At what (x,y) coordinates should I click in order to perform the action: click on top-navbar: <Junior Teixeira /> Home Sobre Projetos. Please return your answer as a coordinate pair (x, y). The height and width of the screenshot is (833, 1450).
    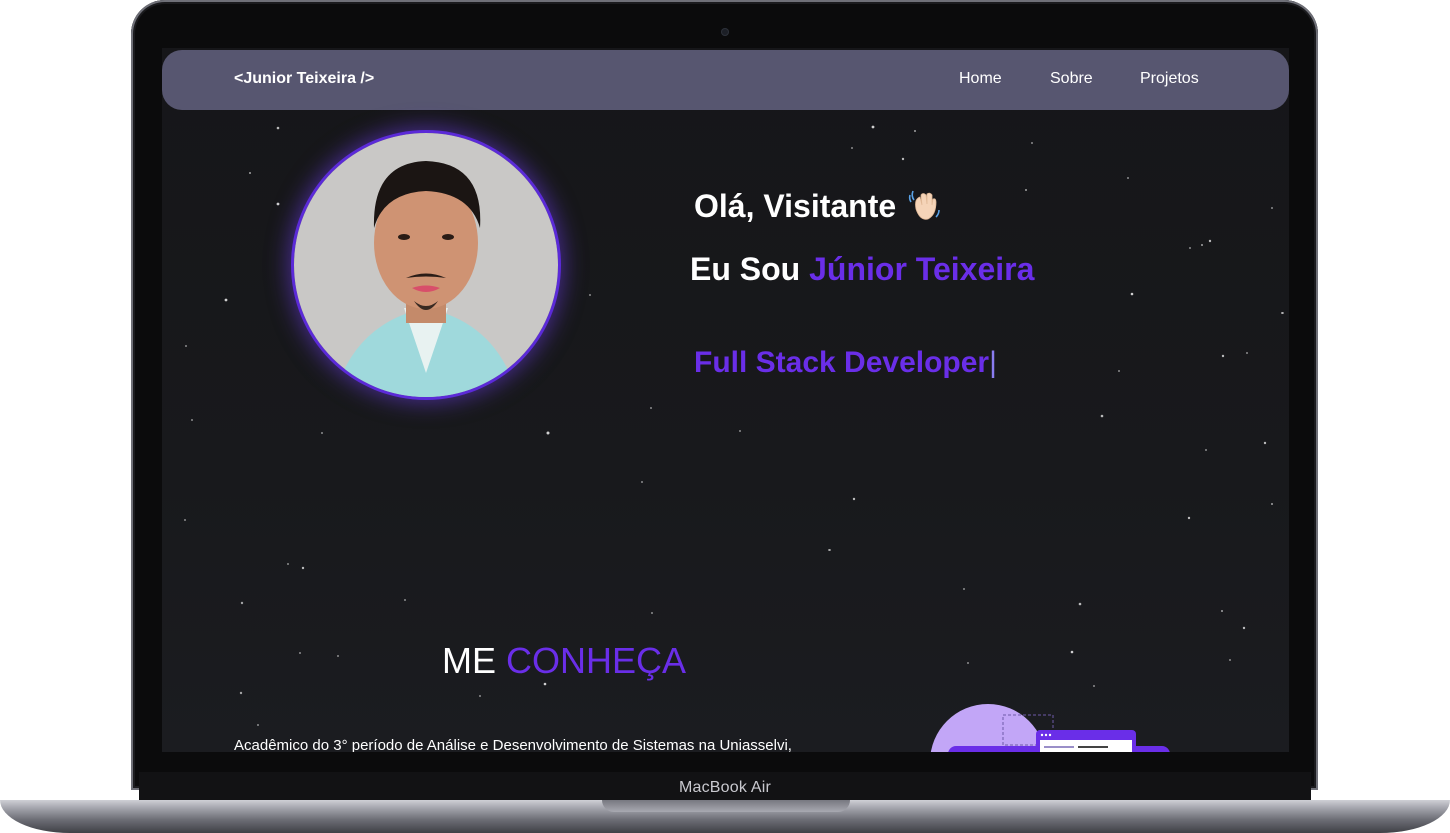
    Looking at the image, I should click on (725, 80).